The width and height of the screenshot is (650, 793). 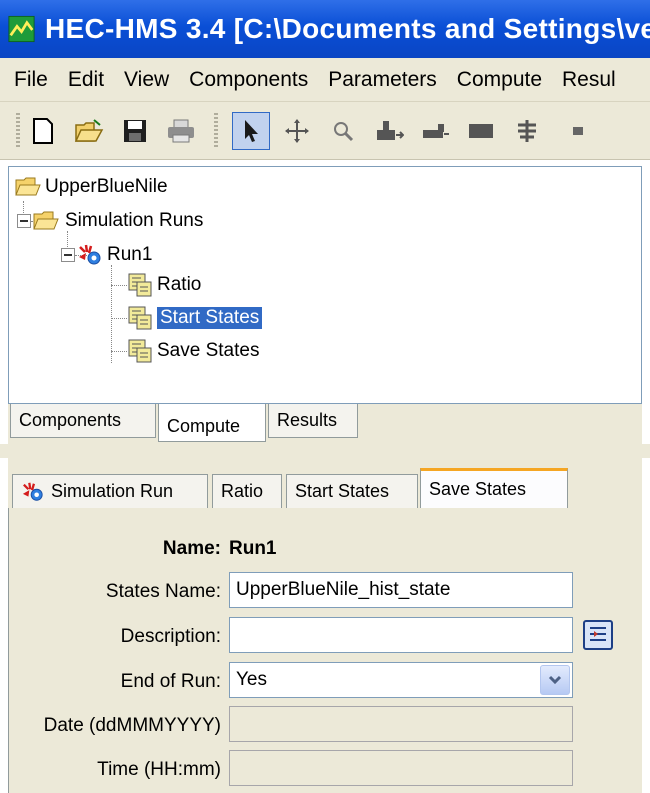 What do you see at coordinates (130, 254) in the screenshot?
I see `tree-node-run1-label: Run1` at bounding box center [130, 254].